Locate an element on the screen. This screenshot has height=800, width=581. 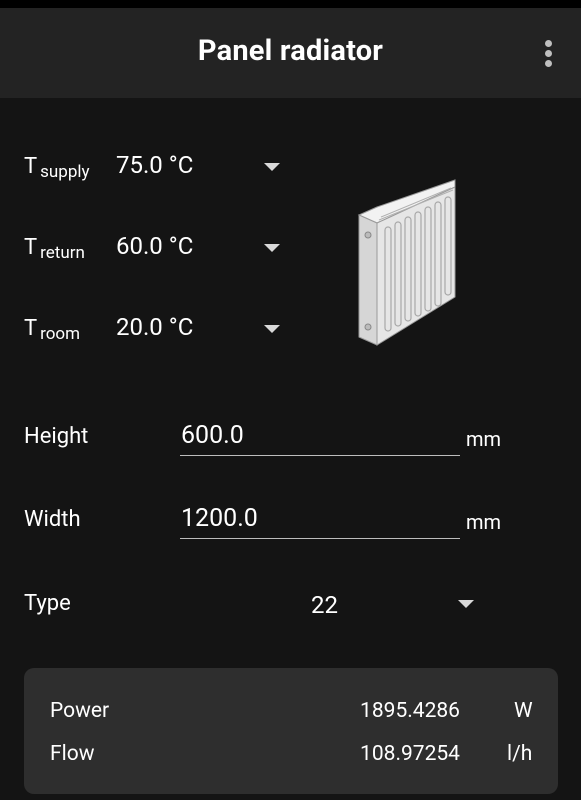
temp-return-label: Treturn is located at coordinates (54, 249).